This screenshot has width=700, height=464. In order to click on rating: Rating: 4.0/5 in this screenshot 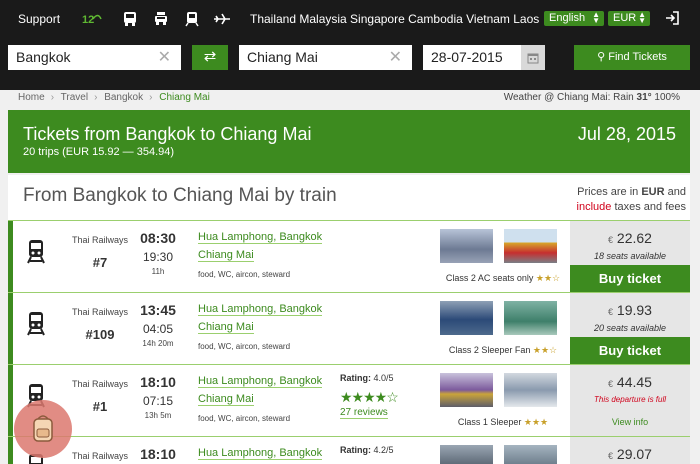, I will do `click(367, 378)`.